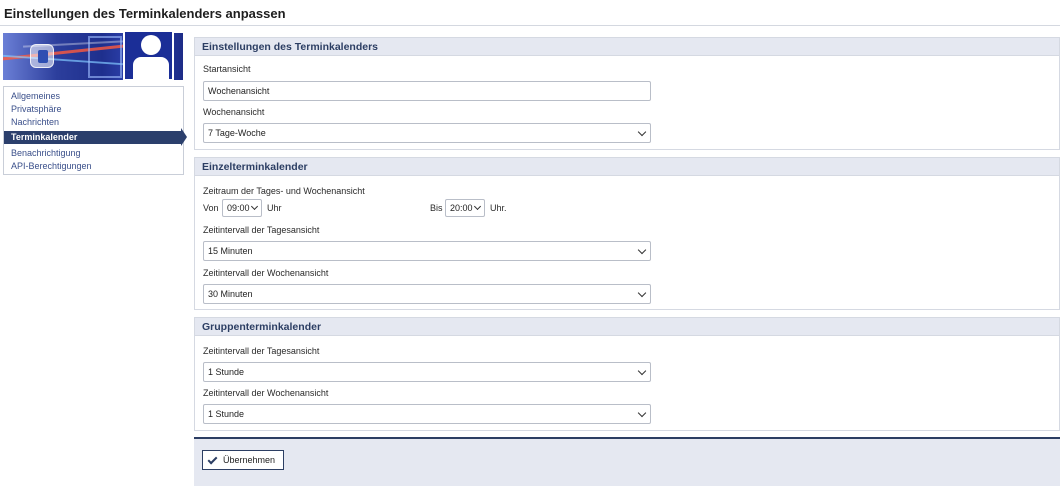 Image resolution: width=1060 pixels, height=486 pixels. I want to click on active-item-arrow, so click(184, 137).